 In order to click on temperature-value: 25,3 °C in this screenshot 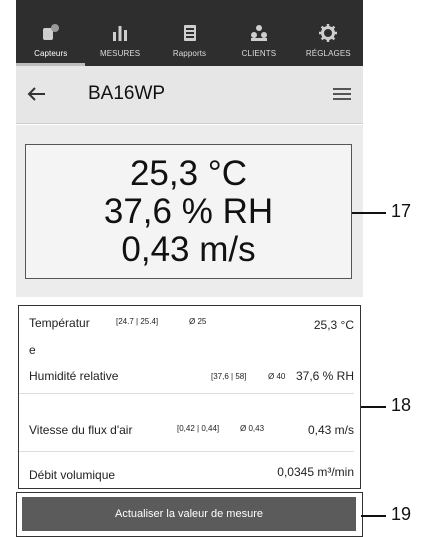, I will do `click(188, 173)`.